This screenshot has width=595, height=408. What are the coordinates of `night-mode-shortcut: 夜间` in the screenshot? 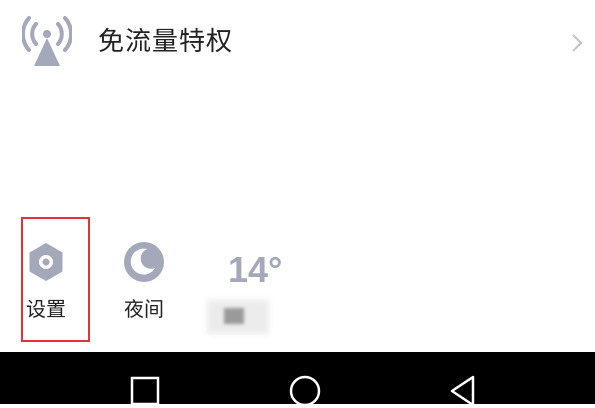 It's located at (144, 281).